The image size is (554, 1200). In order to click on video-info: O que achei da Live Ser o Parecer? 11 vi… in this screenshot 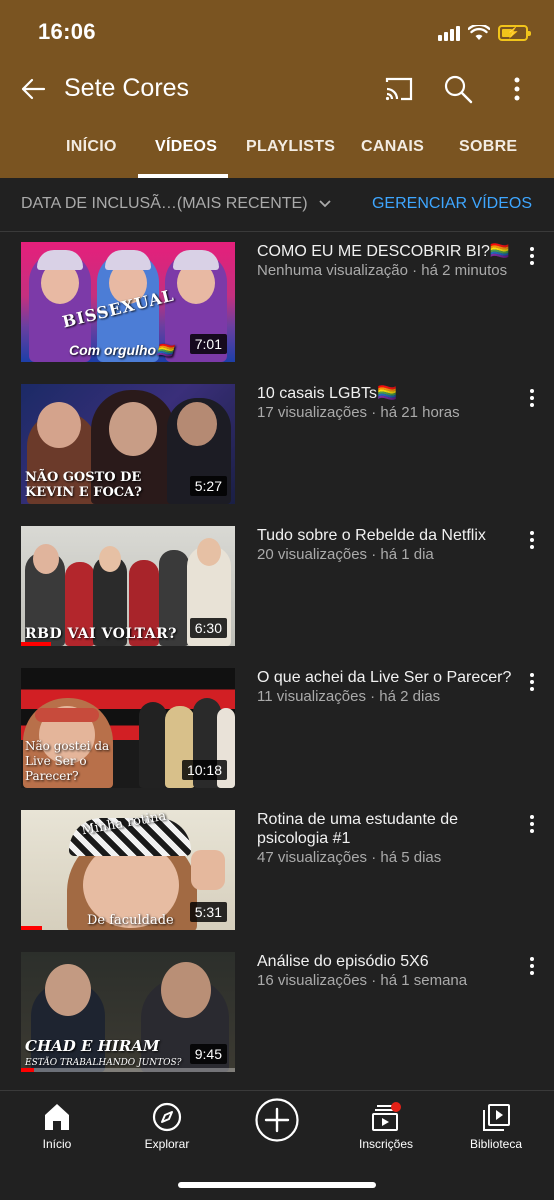, I will do `click(388, 687)`.